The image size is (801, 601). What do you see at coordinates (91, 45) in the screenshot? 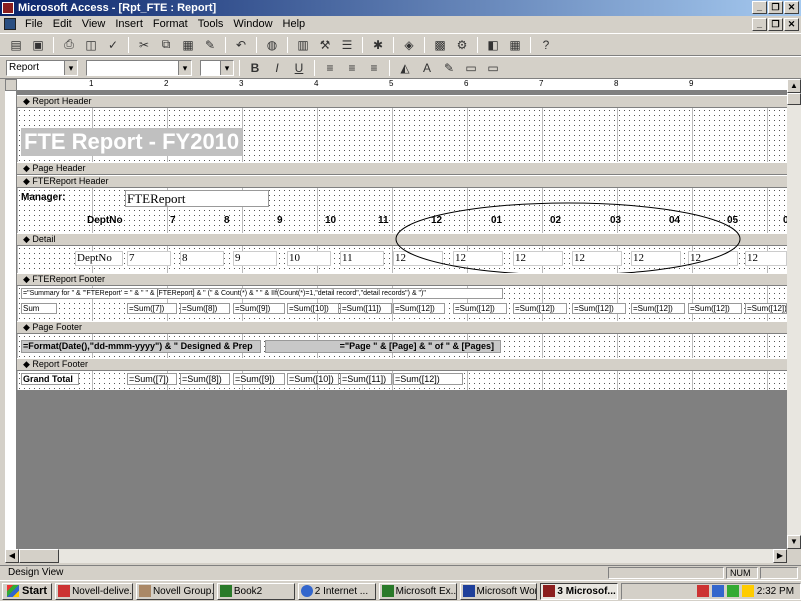
I see `print-preview-icon: ◫` at bounding box center [91, 45].